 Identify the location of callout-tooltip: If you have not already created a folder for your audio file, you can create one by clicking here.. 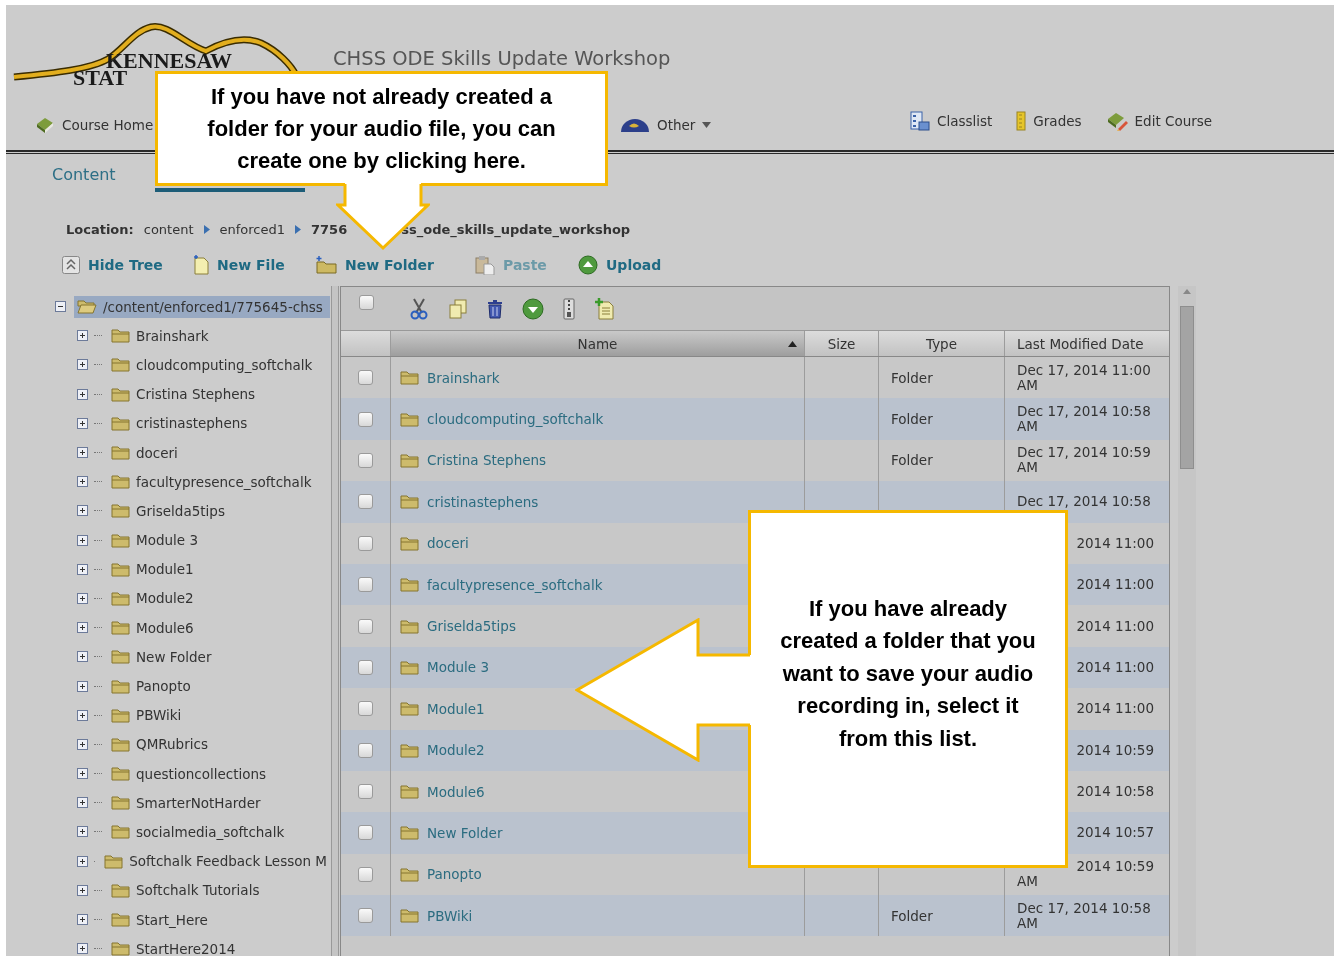
(381, 128).